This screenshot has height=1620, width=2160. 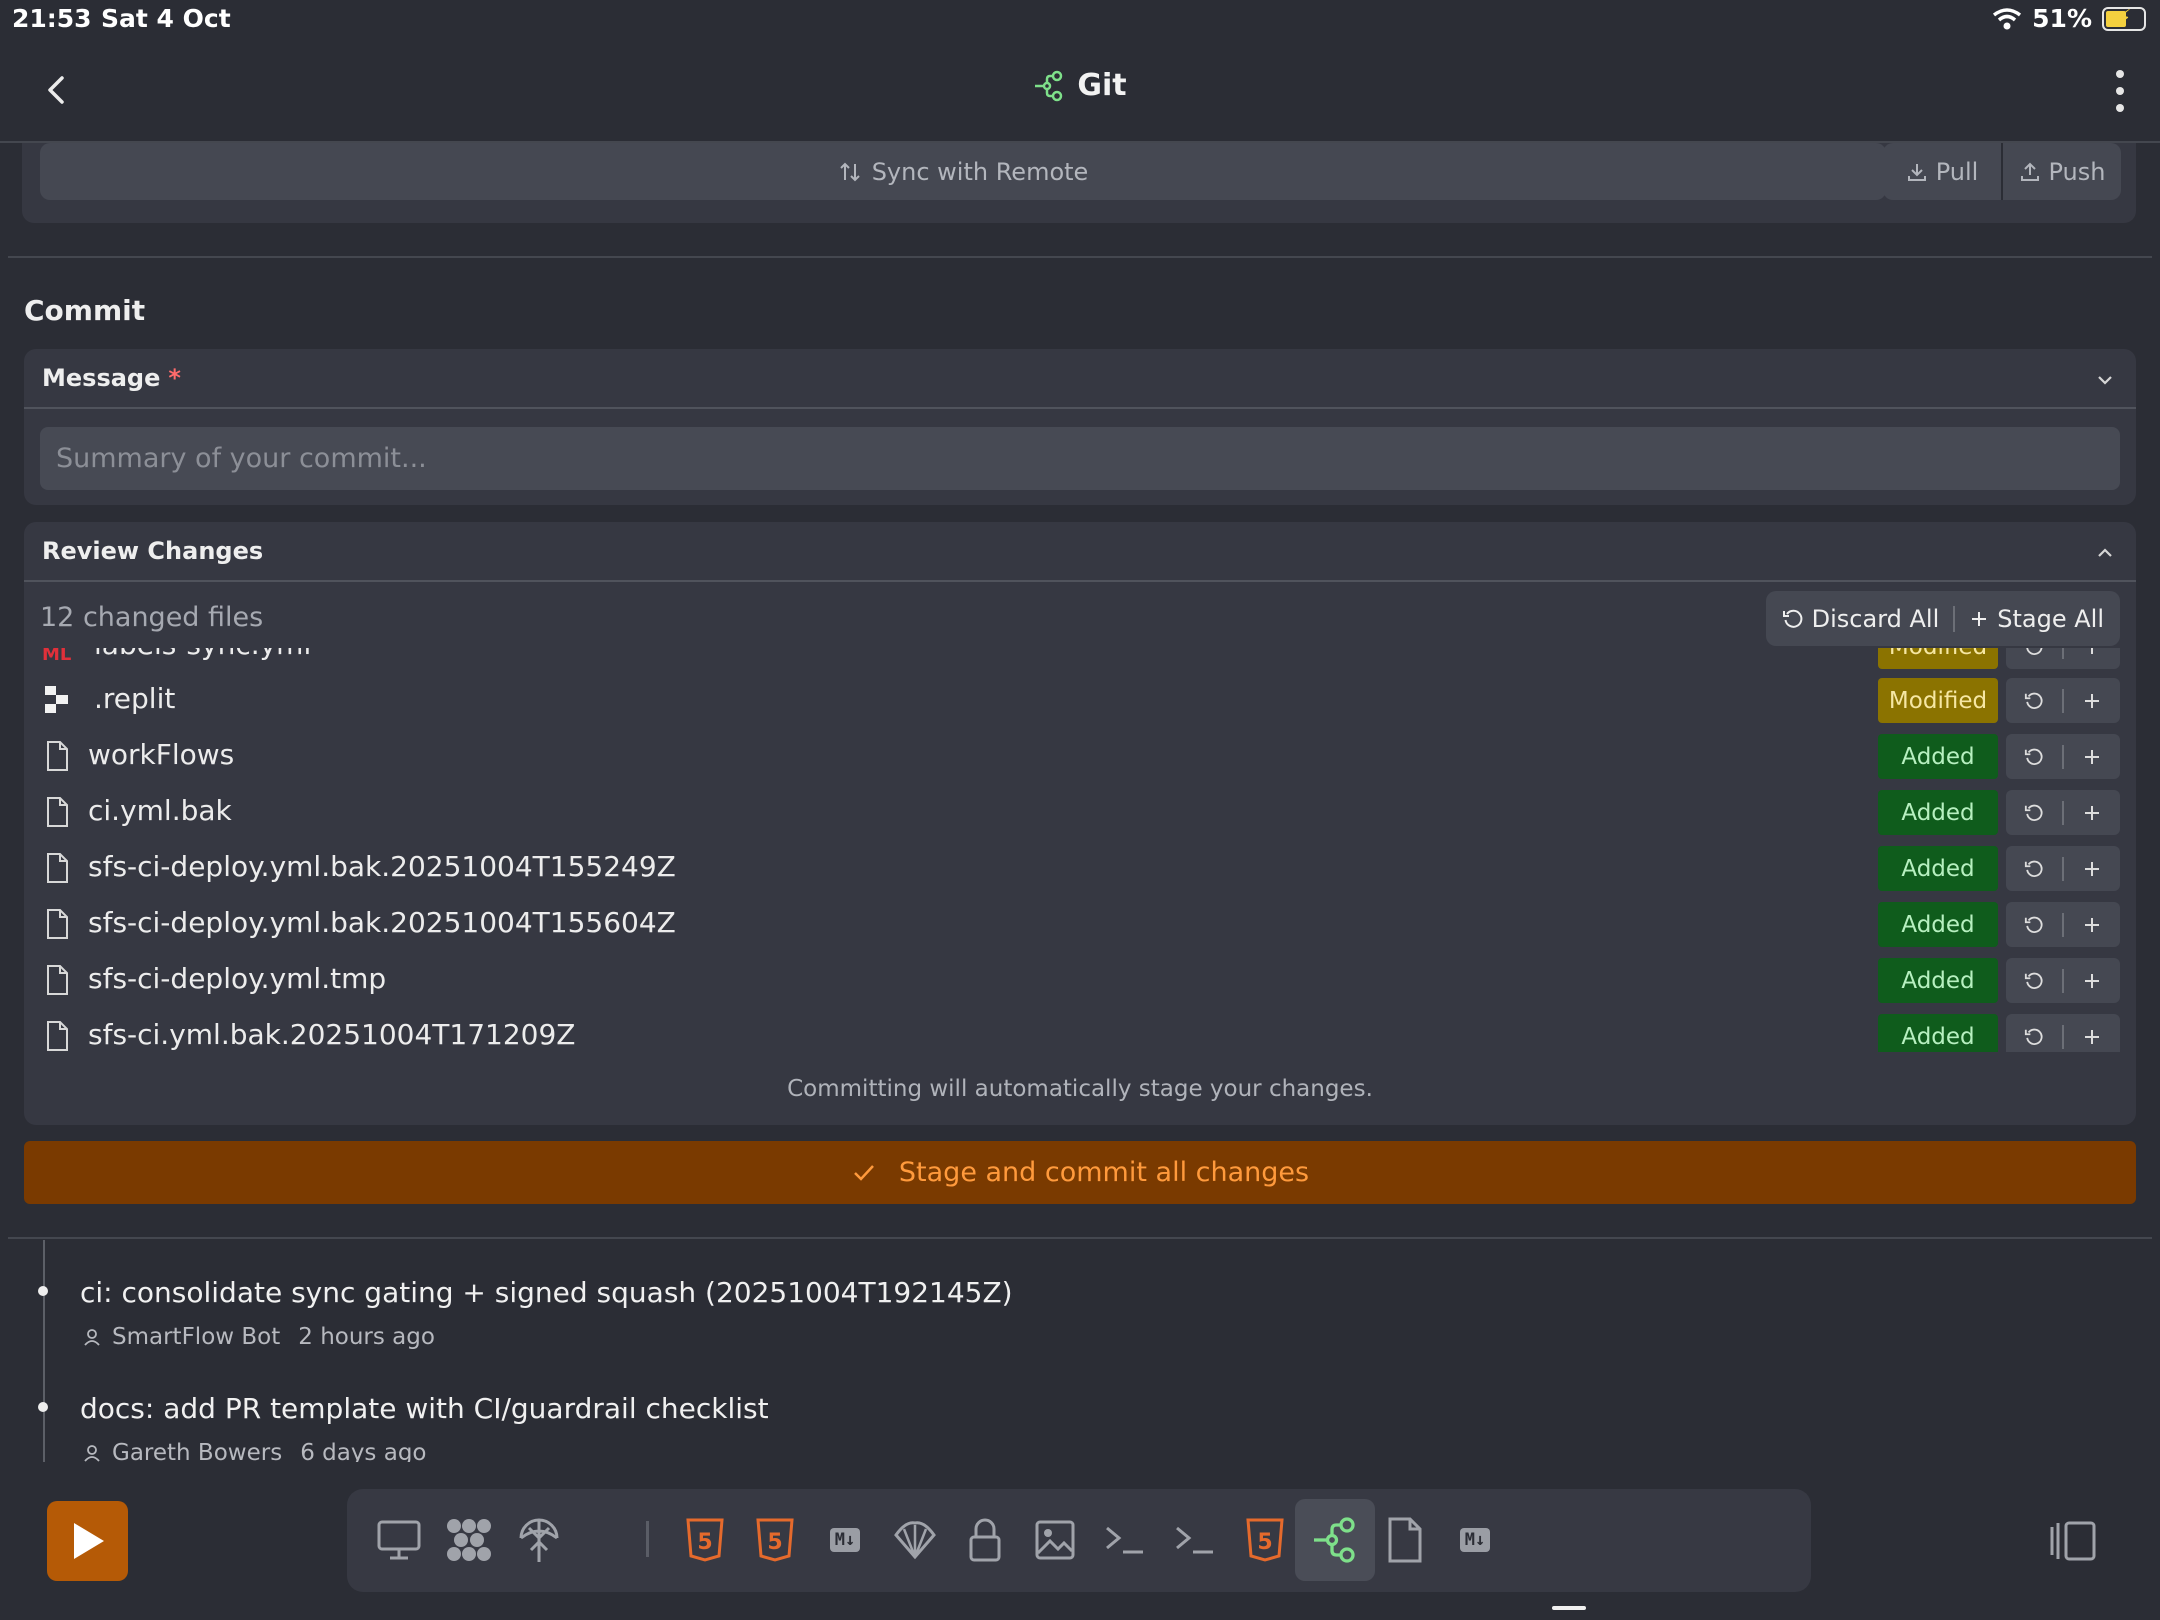 I want to click on file-name: sfs-ci-deploy.yml.bak.20251004T155249Z, so click(x=382, y=866).